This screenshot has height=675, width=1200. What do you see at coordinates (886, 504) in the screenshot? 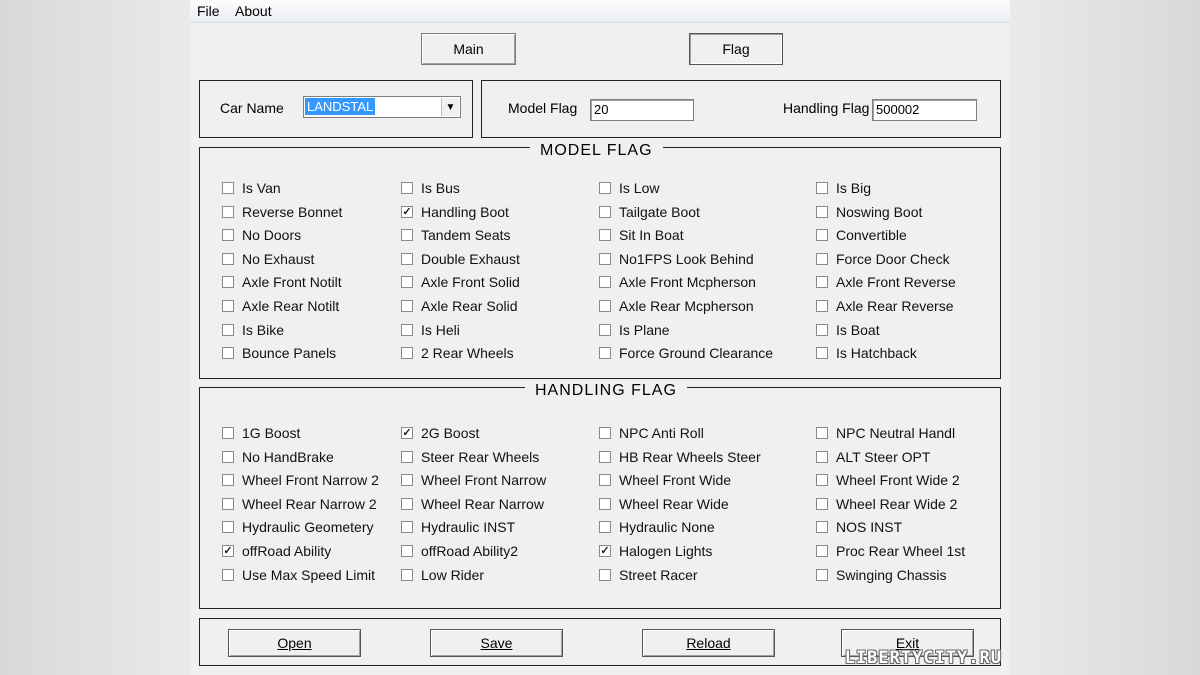
I see `flag-checkbox-item: Wheel Rear Wide 2` at bounding box center [886, 504].